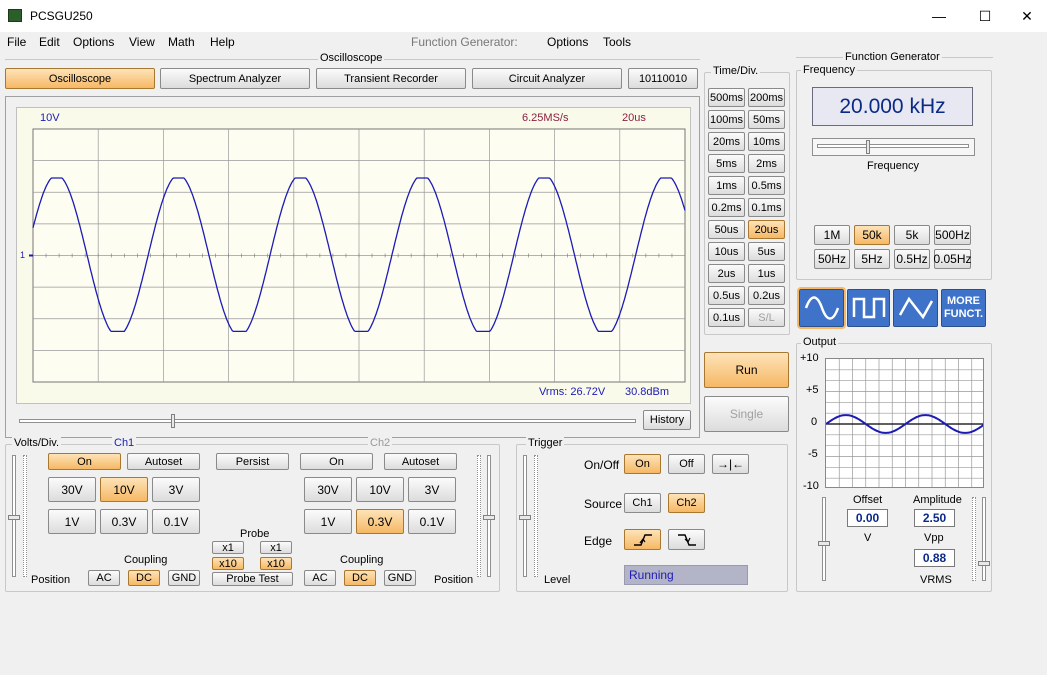 The width and height of the screenshot is (1047, 675). I want to click on timediv-0-2us: 0.2us, so click(766, 295).